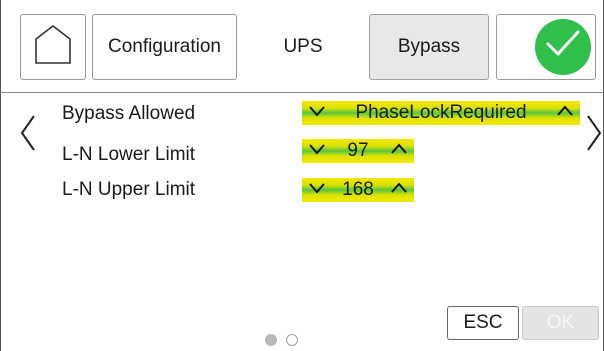 This screenshot has height=351, width=604. I want to click on home-icon, so click(53, 47).